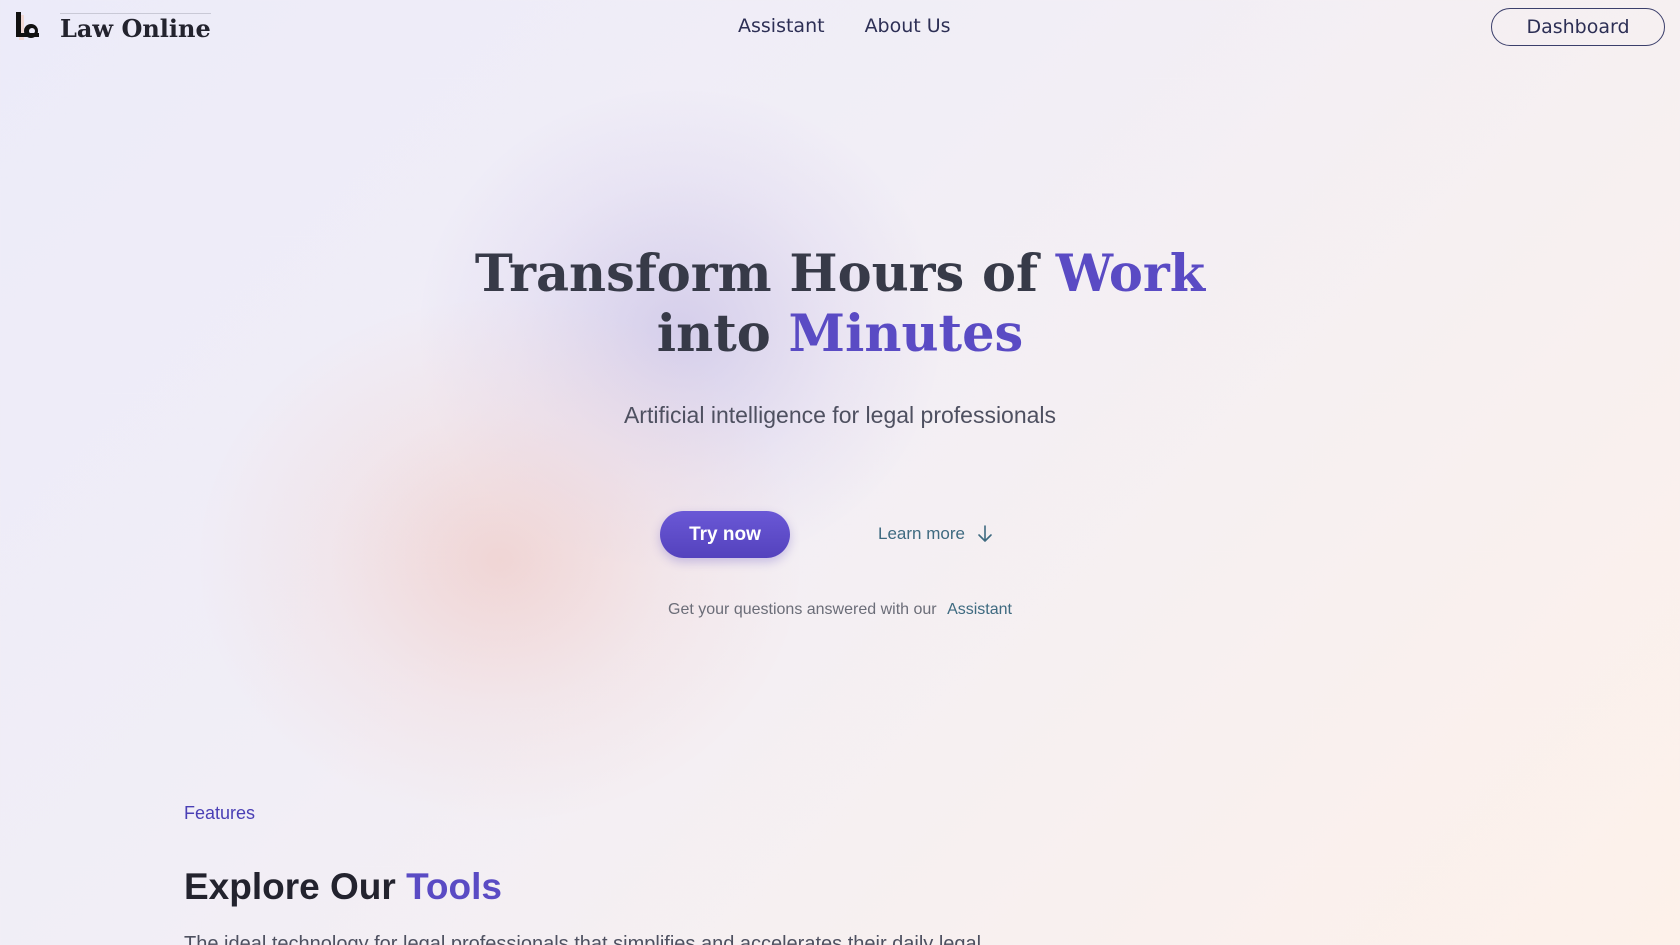 Image resolution: width=1680 pixels, height=945 pixels. What do you see at coordinates (765, 274) in the screenshot?
I see `hero-title-text: Transform Hours of` at bounding box center [765, 274].